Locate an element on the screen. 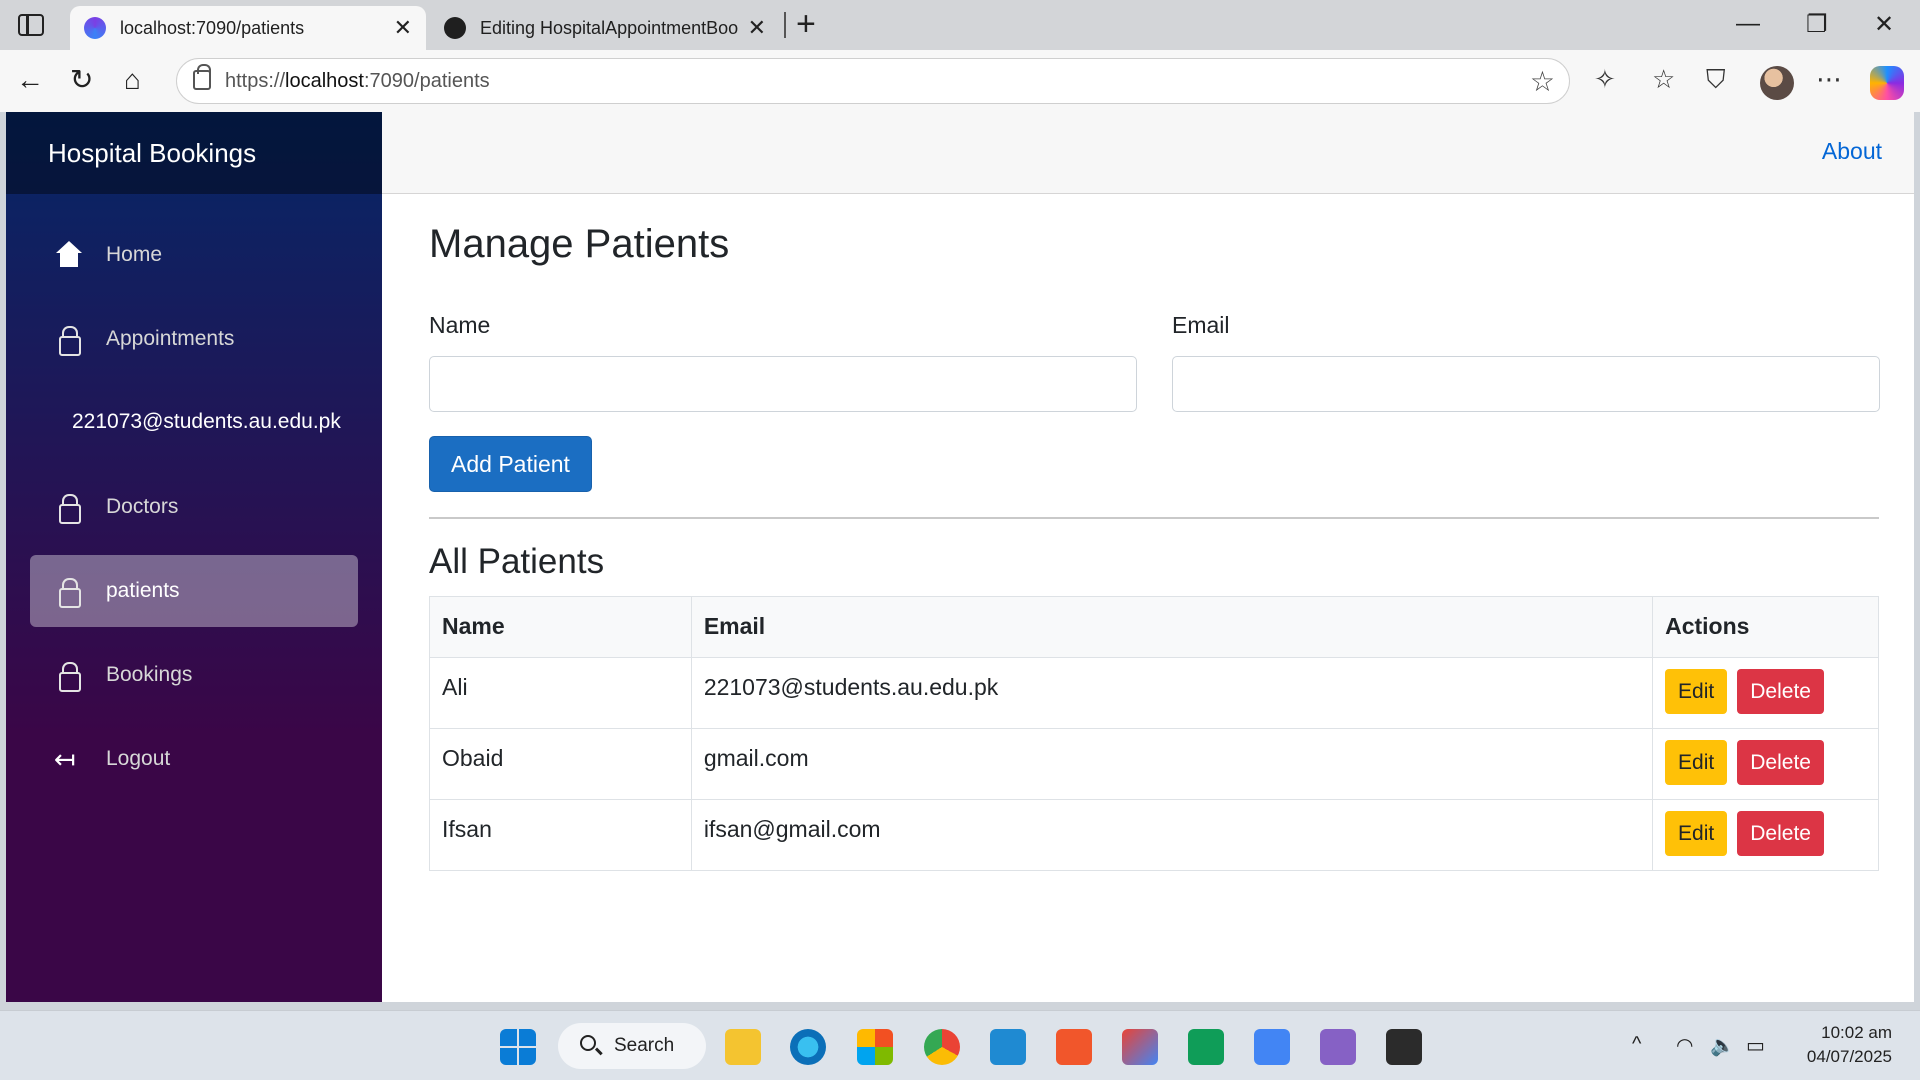  email-input is located at coordinates (1526, 384).